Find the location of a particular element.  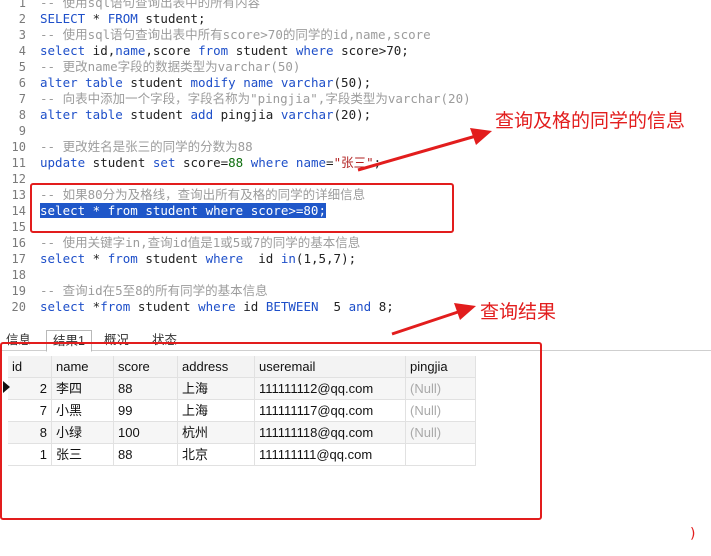

result-arrow is located at coordinates (433, 319).